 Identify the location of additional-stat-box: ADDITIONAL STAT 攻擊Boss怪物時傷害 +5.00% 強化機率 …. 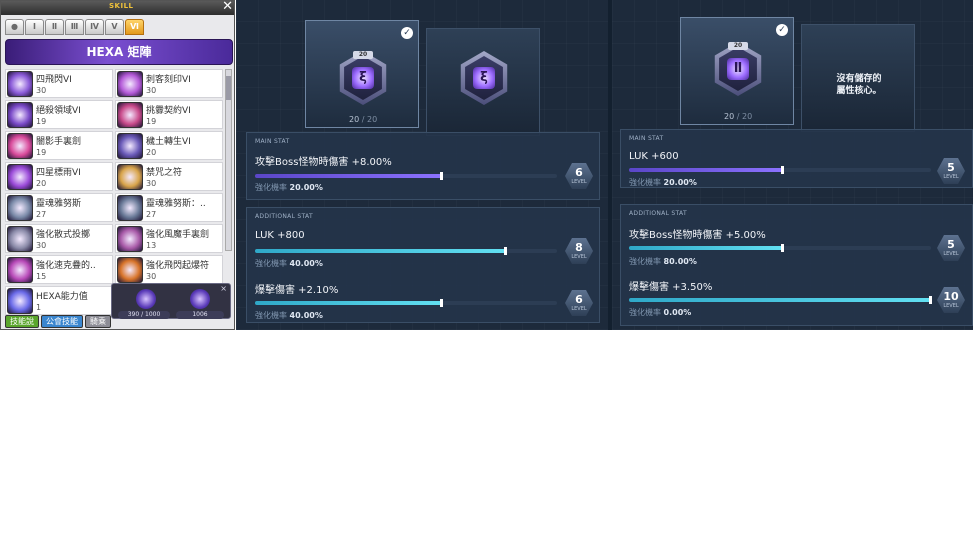
(796, 265).